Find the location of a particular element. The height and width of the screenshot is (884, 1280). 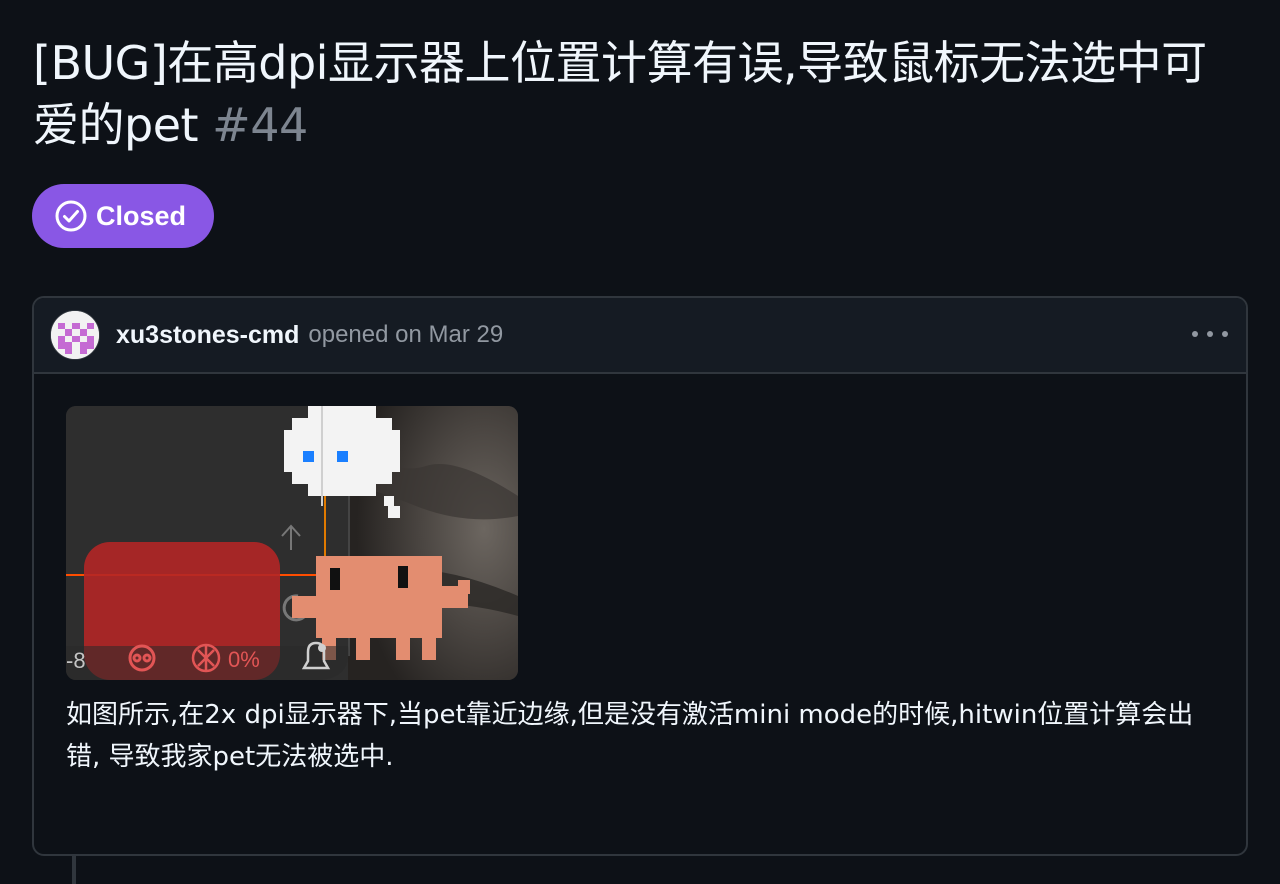

issue-number: #44 is located at coordinates (260, 125).